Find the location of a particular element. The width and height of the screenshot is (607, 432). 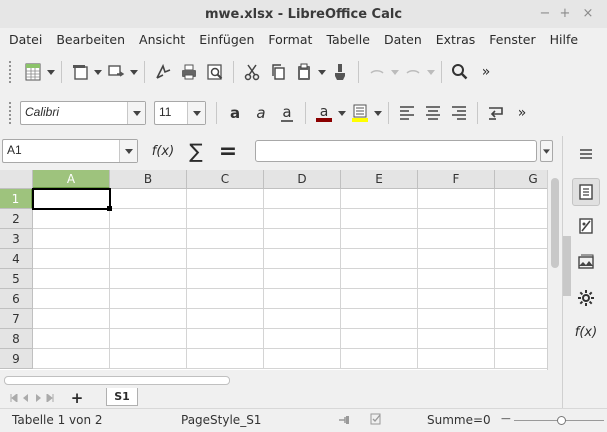

row-header-6: 6 is located at coordinates (16, 299).